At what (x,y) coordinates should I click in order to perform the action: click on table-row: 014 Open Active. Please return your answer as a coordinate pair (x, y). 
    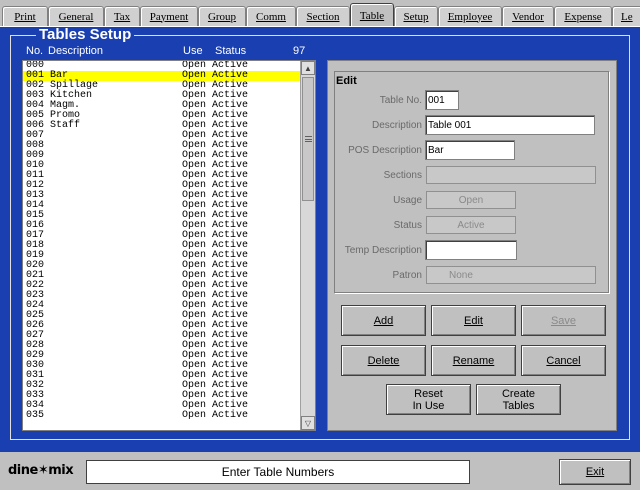
    Looking at the image, I should click on (162, 206).